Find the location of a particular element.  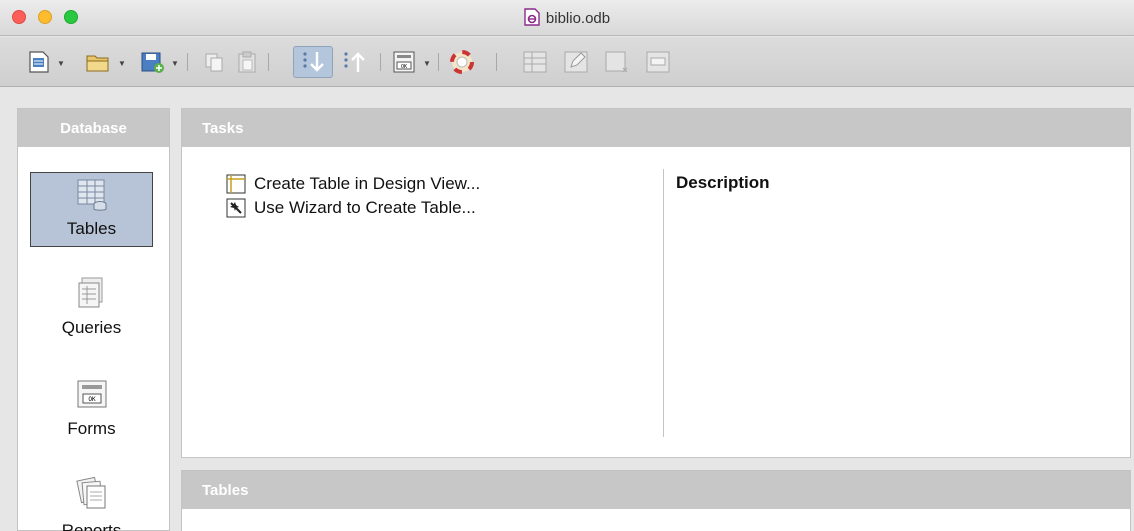

open-folder-icon is located at coordinates (97, 63).